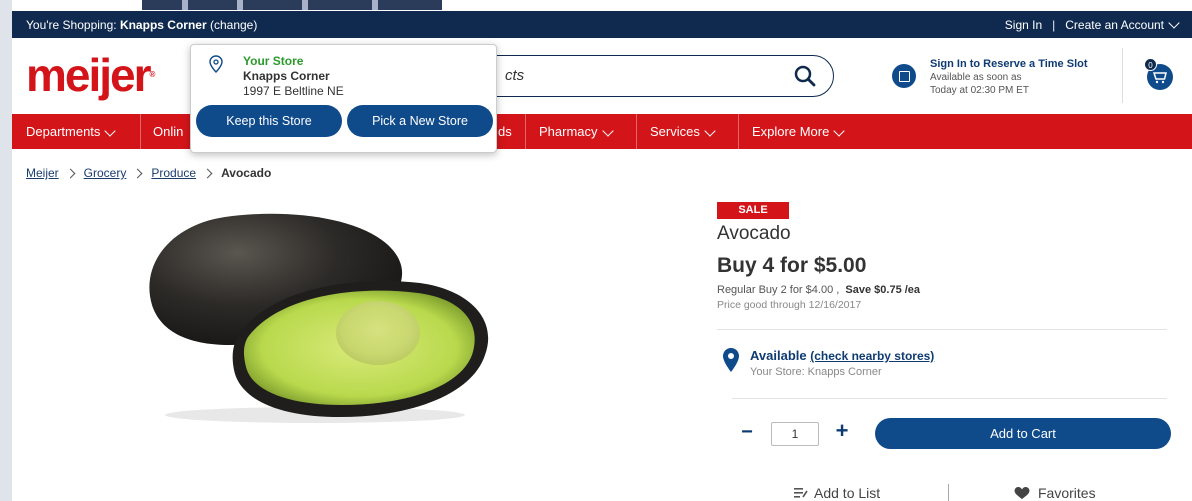 The image size is (1192, 501). I want to click on action-separator, so click(948, 492).